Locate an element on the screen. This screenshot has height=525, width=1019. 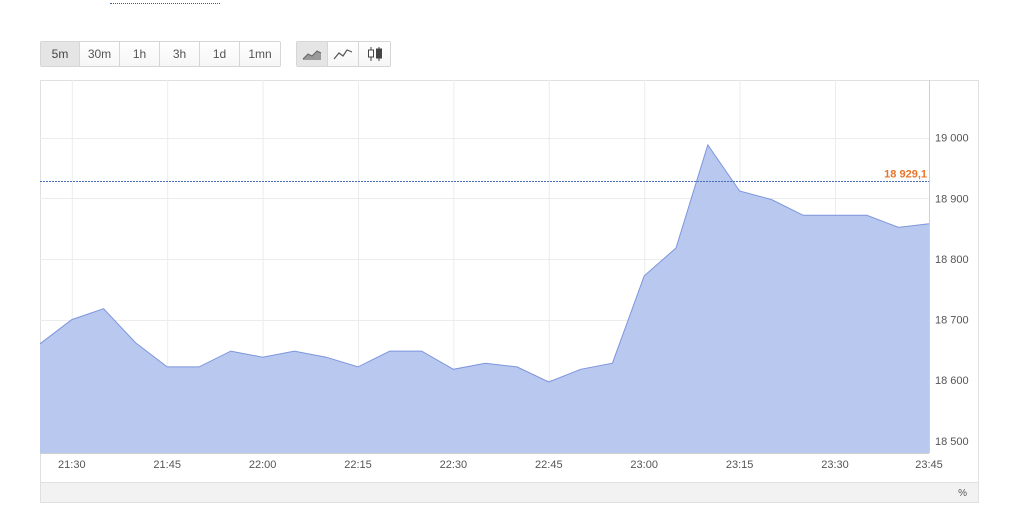
percent-label: % is located at coordinates (962, 493).